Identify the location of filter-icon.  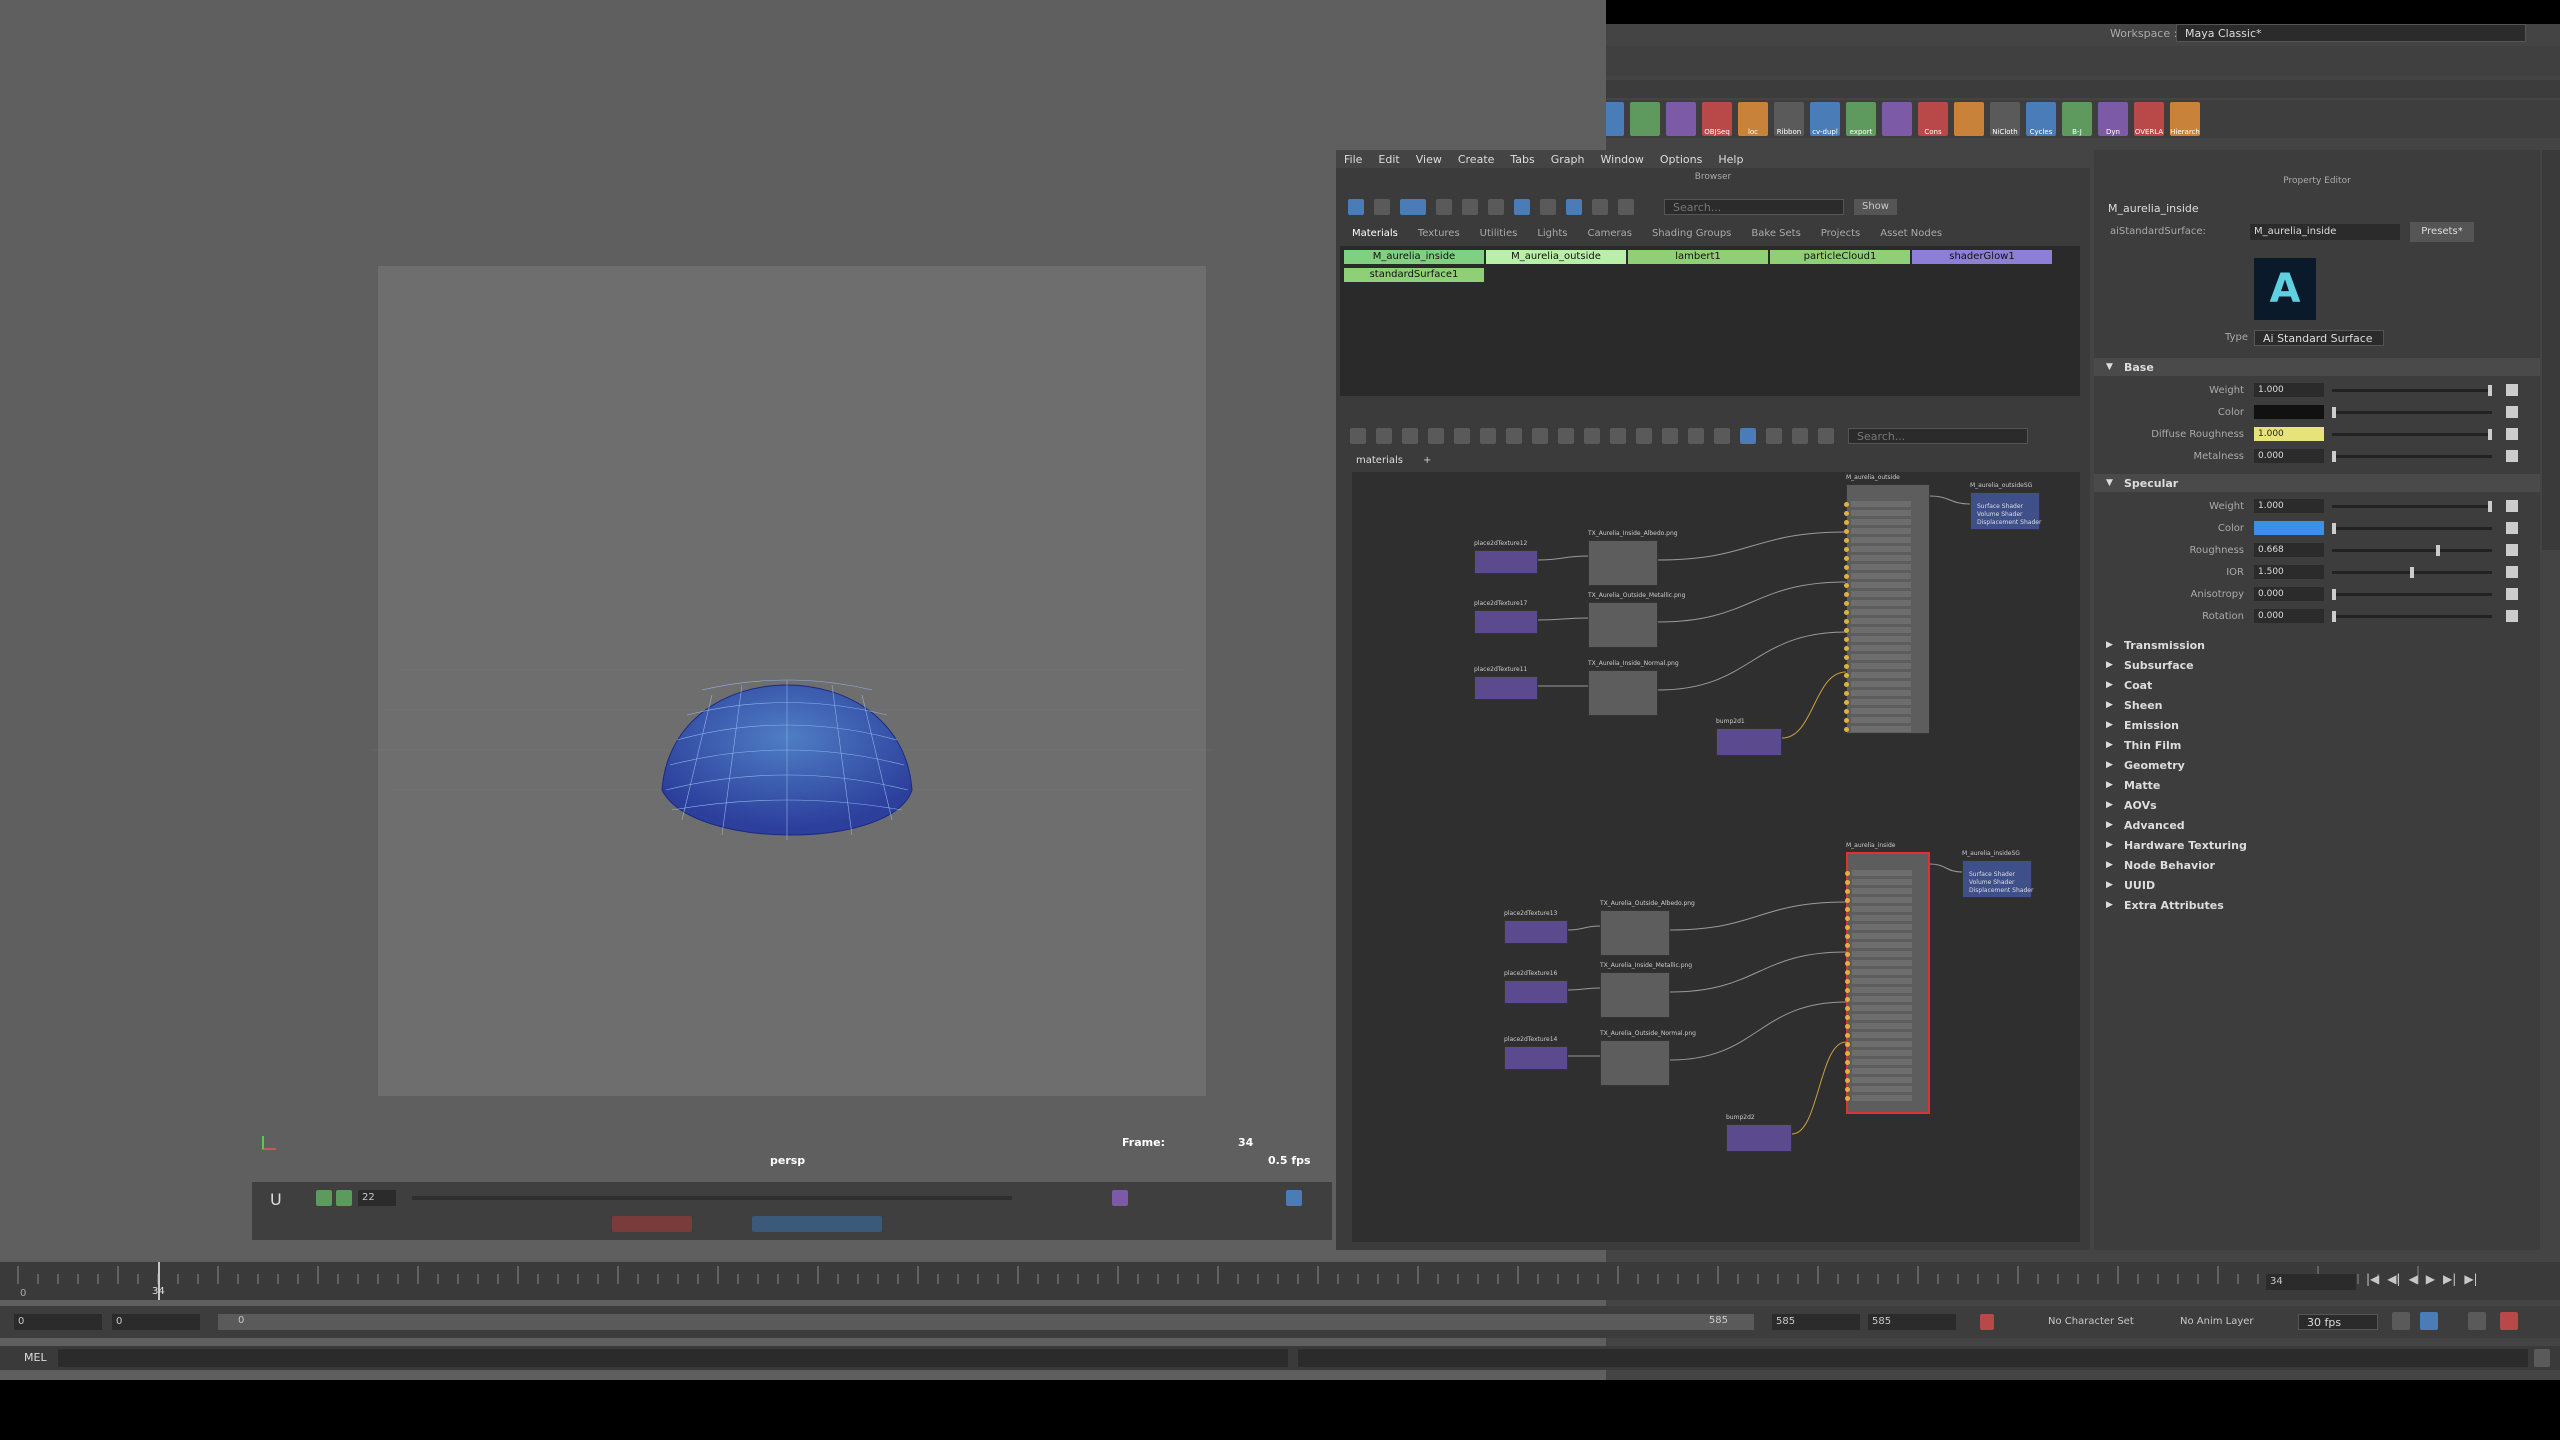
(1600, 207).